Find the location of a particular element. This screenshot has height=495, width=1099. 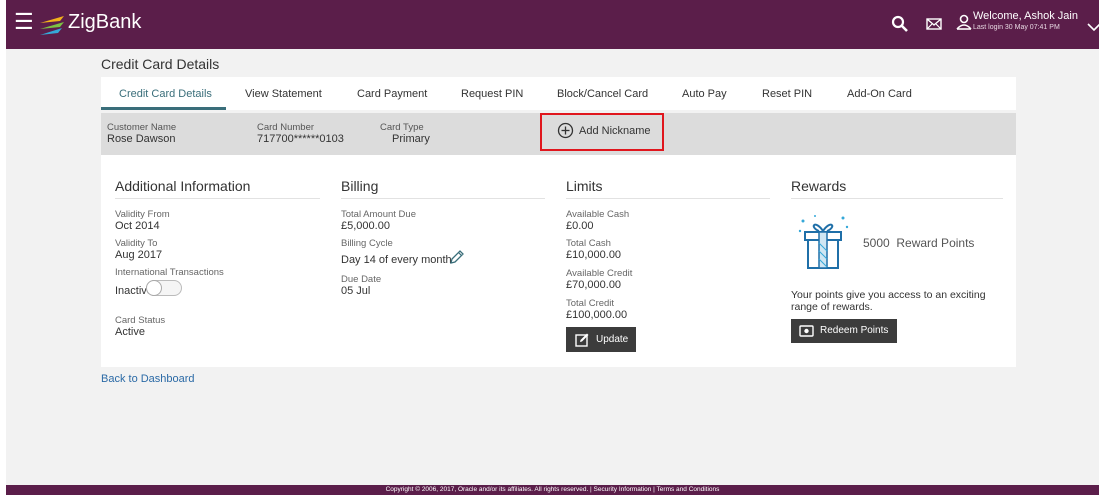

validity-to-value: Aug 2017 is located at coordinates (139, 255).